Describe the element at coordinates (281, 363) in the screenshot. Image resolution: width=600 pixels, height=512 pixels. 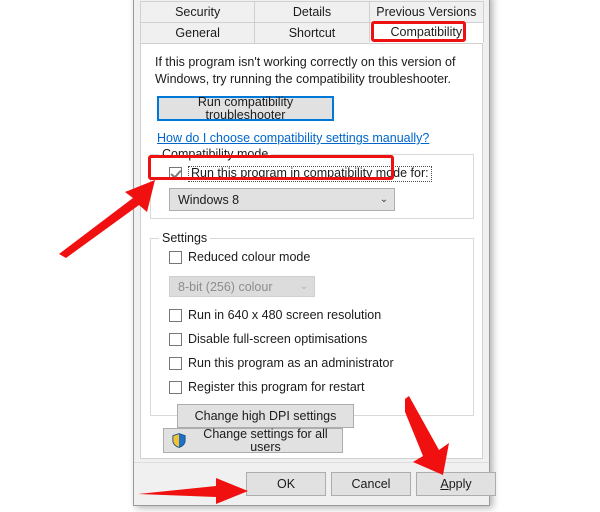
I see `run-as-administrator-checkbox-row: Run this program as an administrator` at that location.